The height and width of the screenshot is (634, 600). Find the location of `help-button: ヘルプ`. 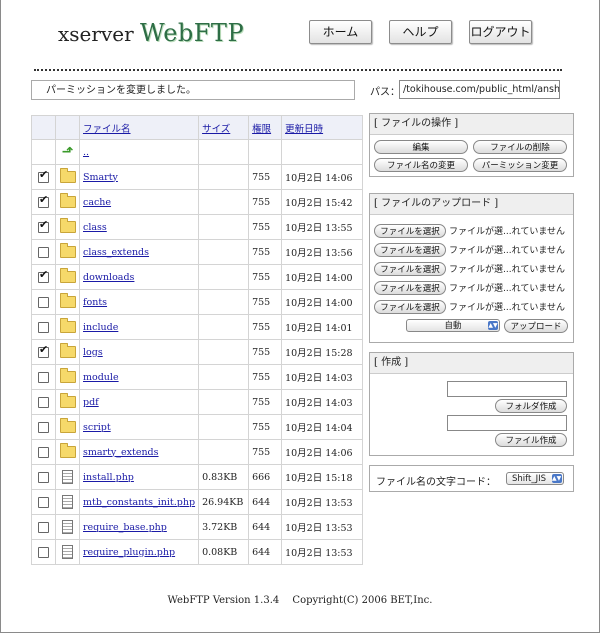

help-button: ヘルプ is located at coordinates (420, 32).